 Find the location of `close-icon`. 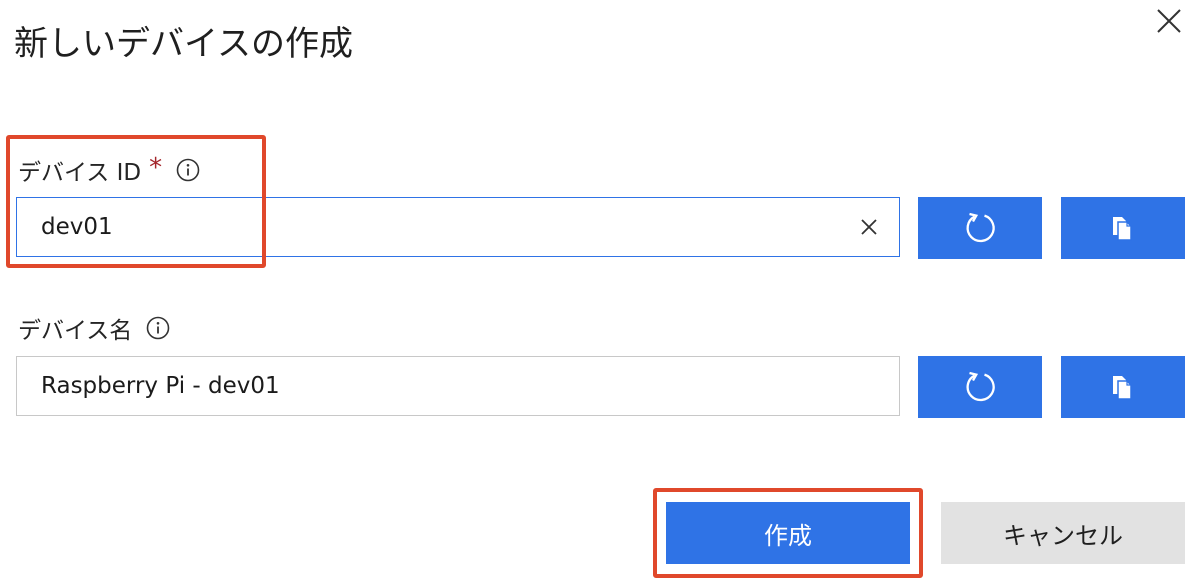

close-icon is located at coordinates (1169, 21).